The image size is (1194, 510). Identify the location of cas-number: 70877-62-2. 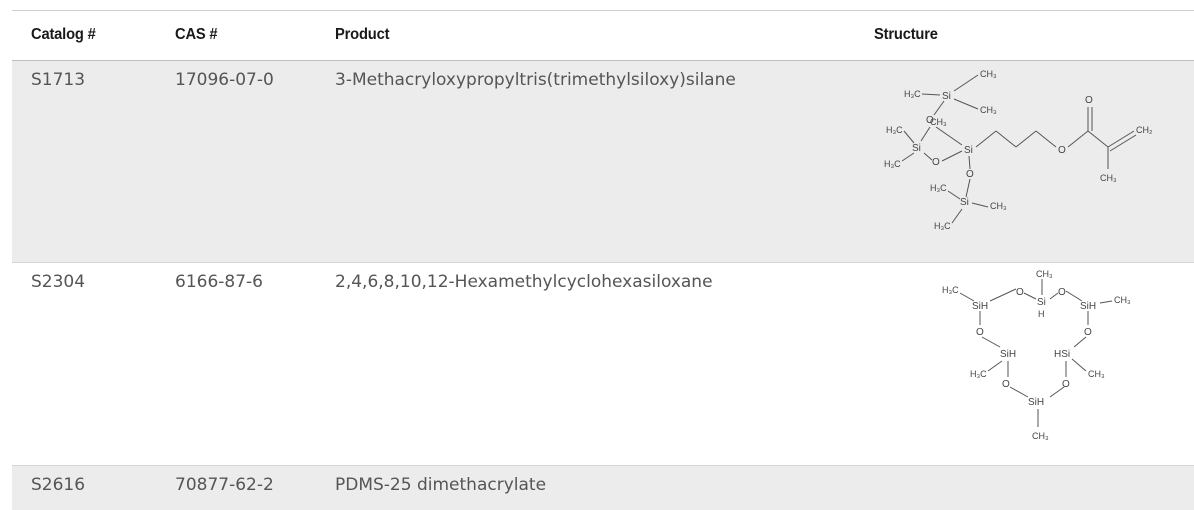
(224, 485).